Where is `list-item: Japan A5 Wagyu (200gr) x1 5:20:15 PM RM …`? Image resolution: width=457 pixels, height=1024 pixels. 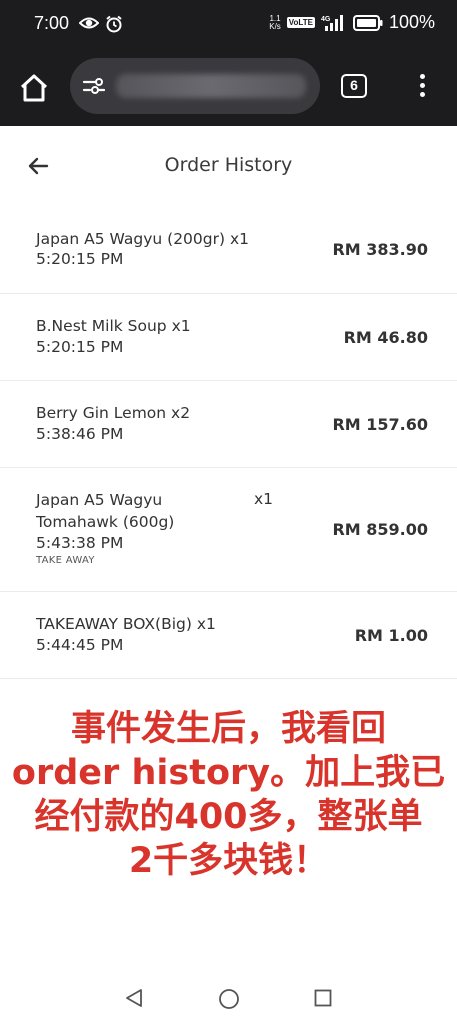 list-item: Japan A5 Wagyu (200gr) x1 5:20:15 PM RM … is located at coordinates (228, 250).